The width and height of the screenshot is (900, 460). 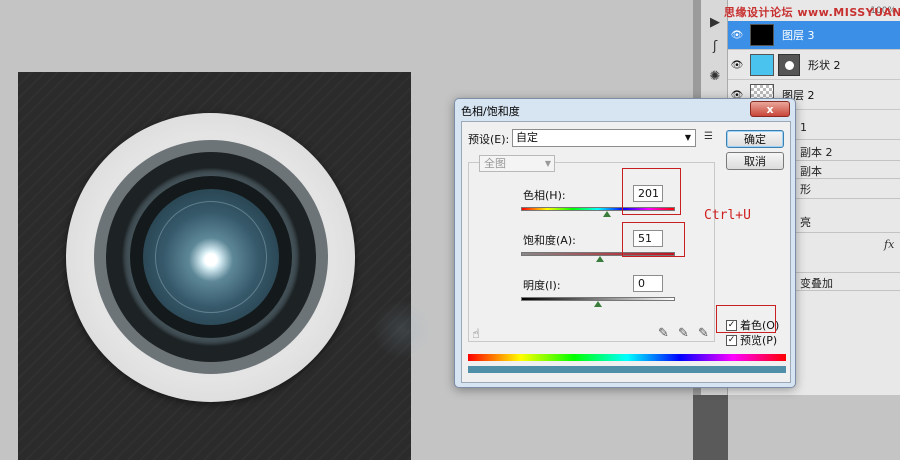 What do you see at coordinates (489, 139) in the screenshot?
I see `preset-label: 预设(E):` at bounding box center [489, 139].